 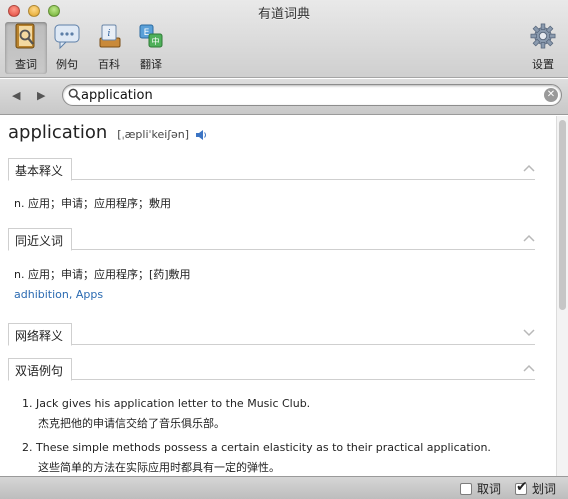 I want to click on window-title: 有道词典, so click(x=283, y=14).